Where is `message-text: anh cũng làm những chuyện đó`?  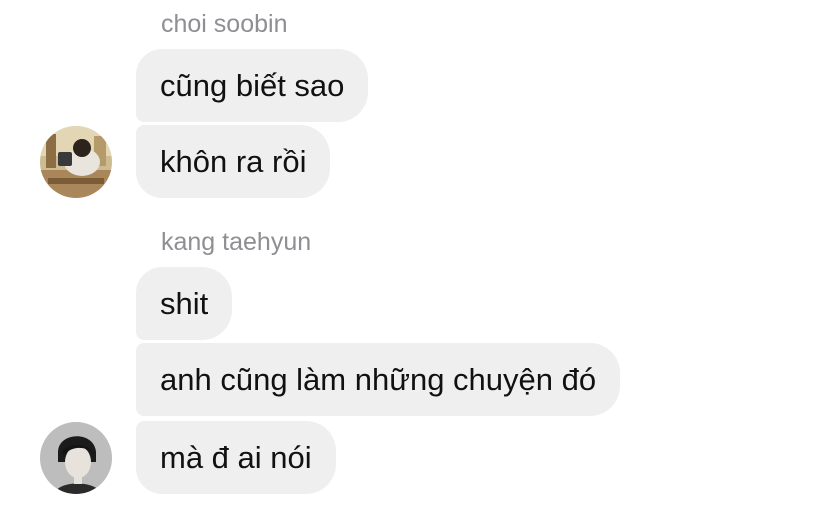 message-text: anh cũng làm những chuyện đó is located at coordinates (378, 379).